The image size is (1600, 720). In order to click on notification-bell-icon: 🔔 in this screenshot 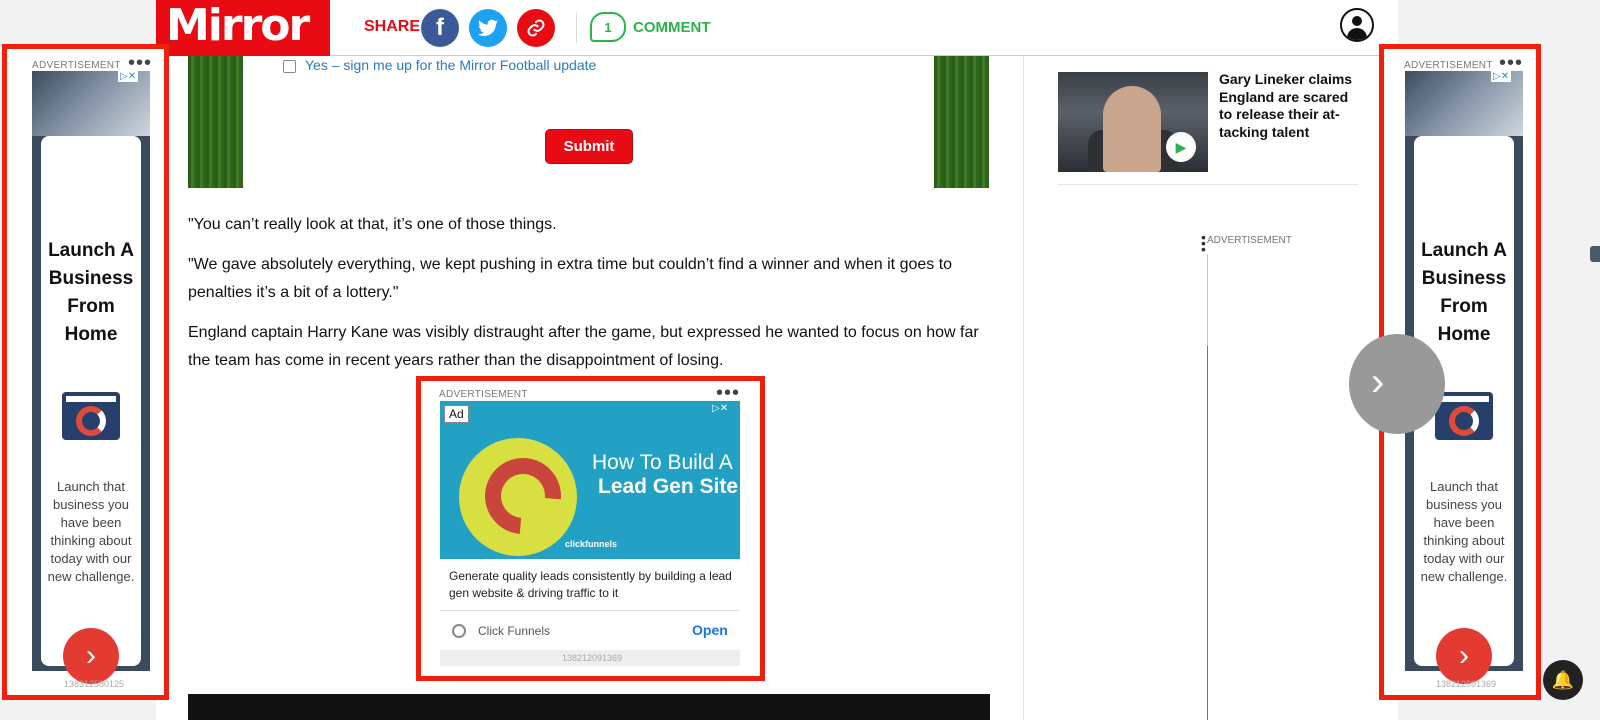, I will do `click(1563, 680)`.